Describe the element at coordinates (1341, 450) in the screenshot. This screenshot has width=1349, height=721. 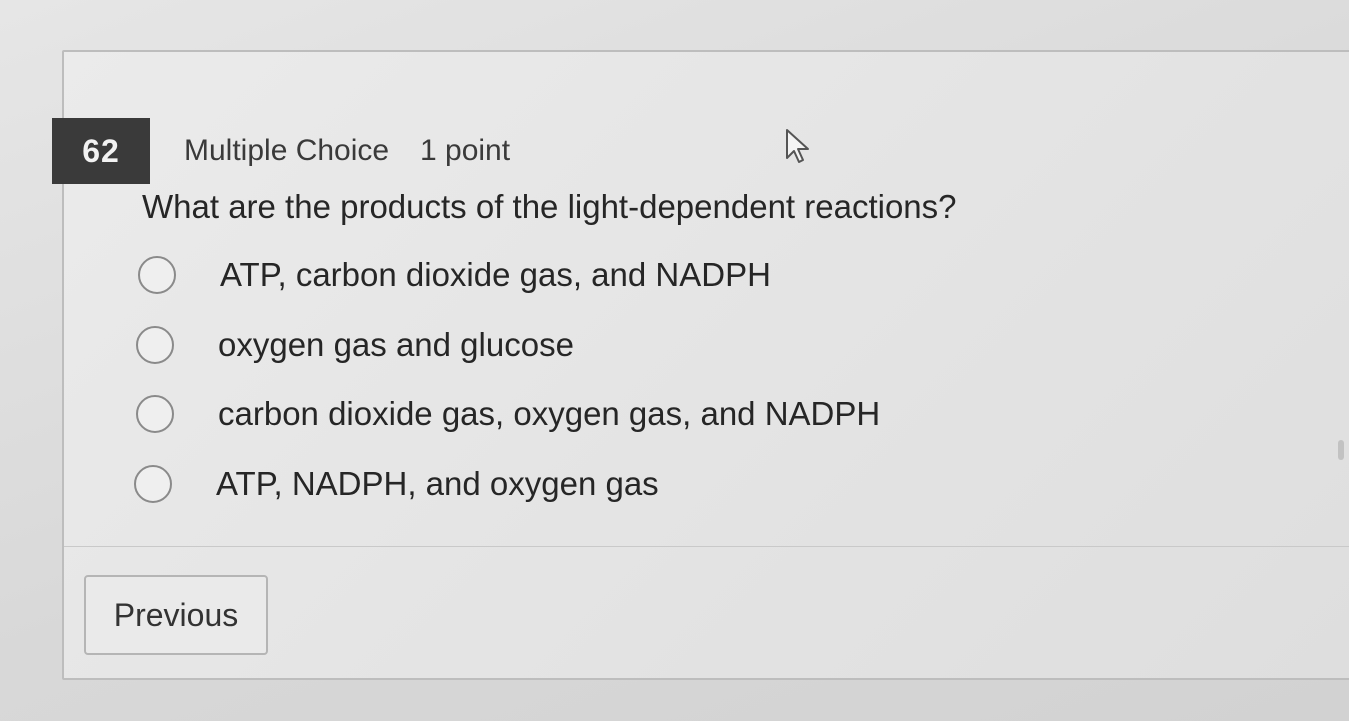
I see `scrollbar-hint` at that location.